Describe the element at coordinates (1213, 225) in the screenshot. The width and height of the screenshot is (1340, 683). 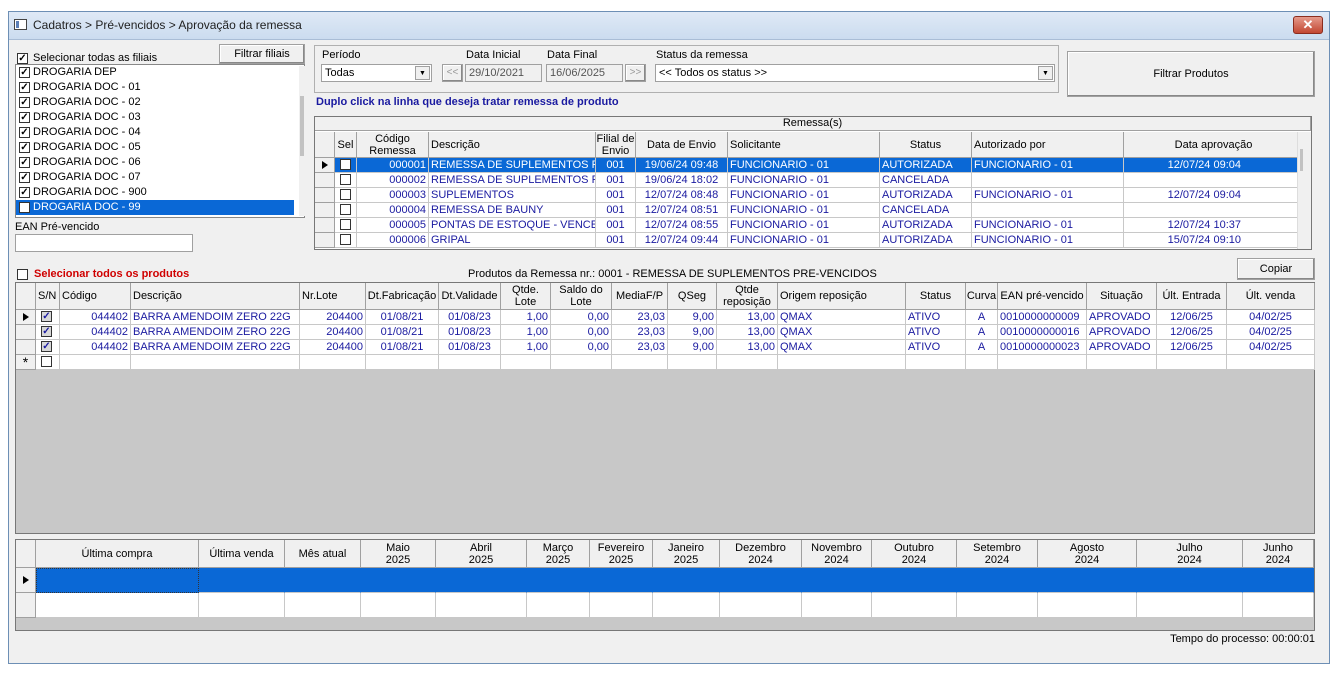
I see `remessa-cell: 12/07/24 10:37` at that location.